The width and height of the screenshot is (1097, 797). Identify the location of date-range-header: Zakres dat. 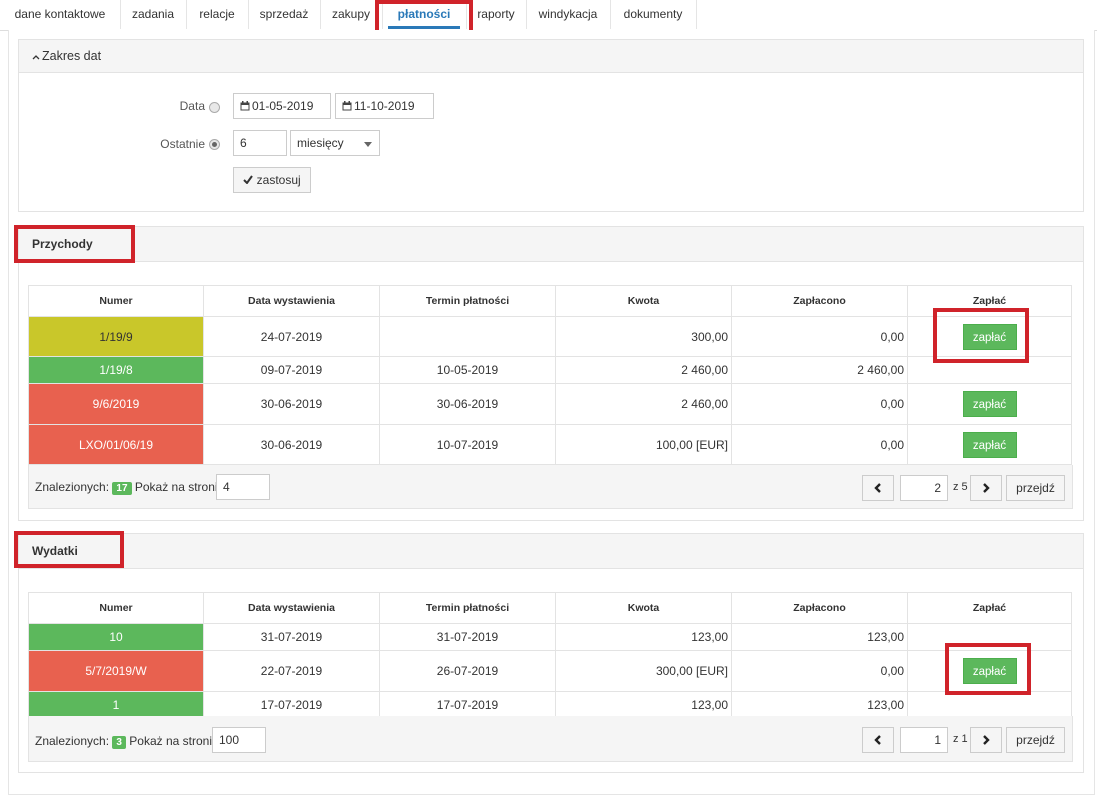
(551, 56).